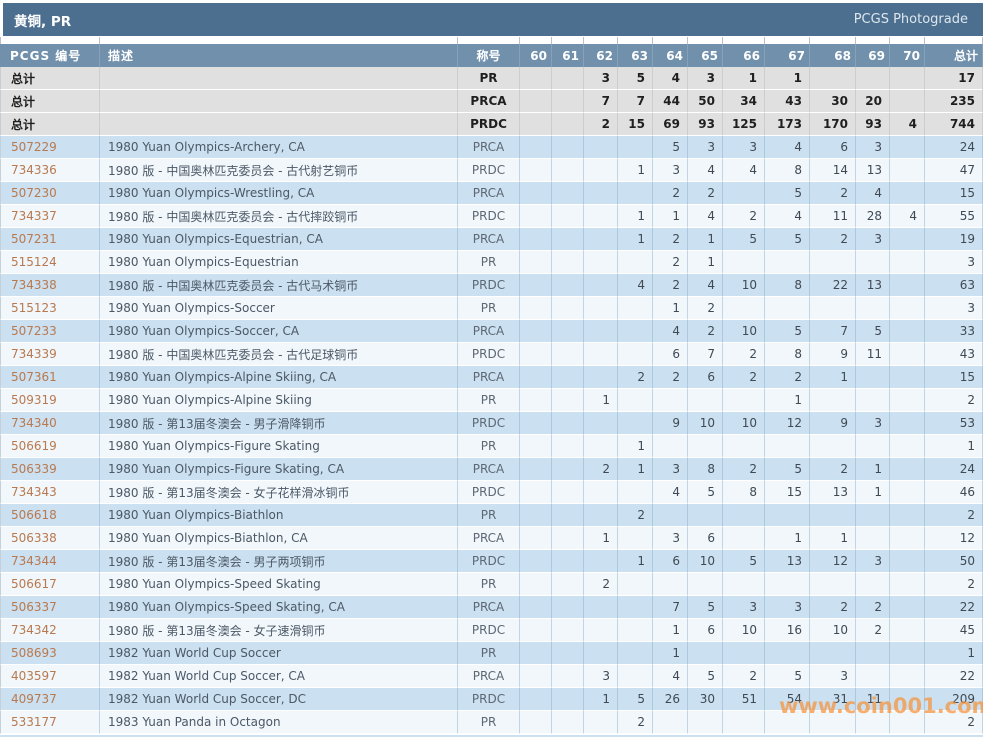  What do you see at coordinates (34, 377) in the screenshot?
I see `pcgs-number-link: 507361` at bounding box center [34, 377].